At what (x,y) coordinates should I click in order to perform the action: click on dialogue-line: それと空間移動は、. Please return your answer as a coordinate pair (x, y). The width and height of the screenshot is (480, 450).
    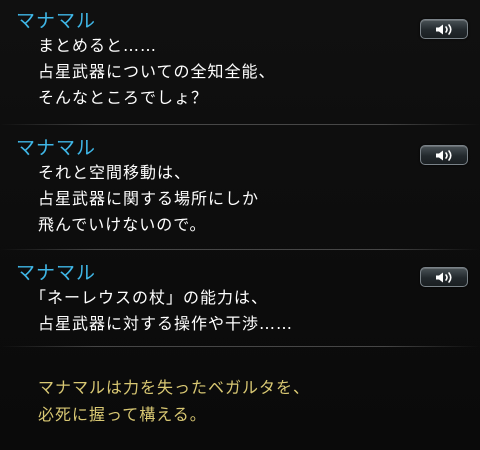
    Looking at the image, I should click on (115, 172).